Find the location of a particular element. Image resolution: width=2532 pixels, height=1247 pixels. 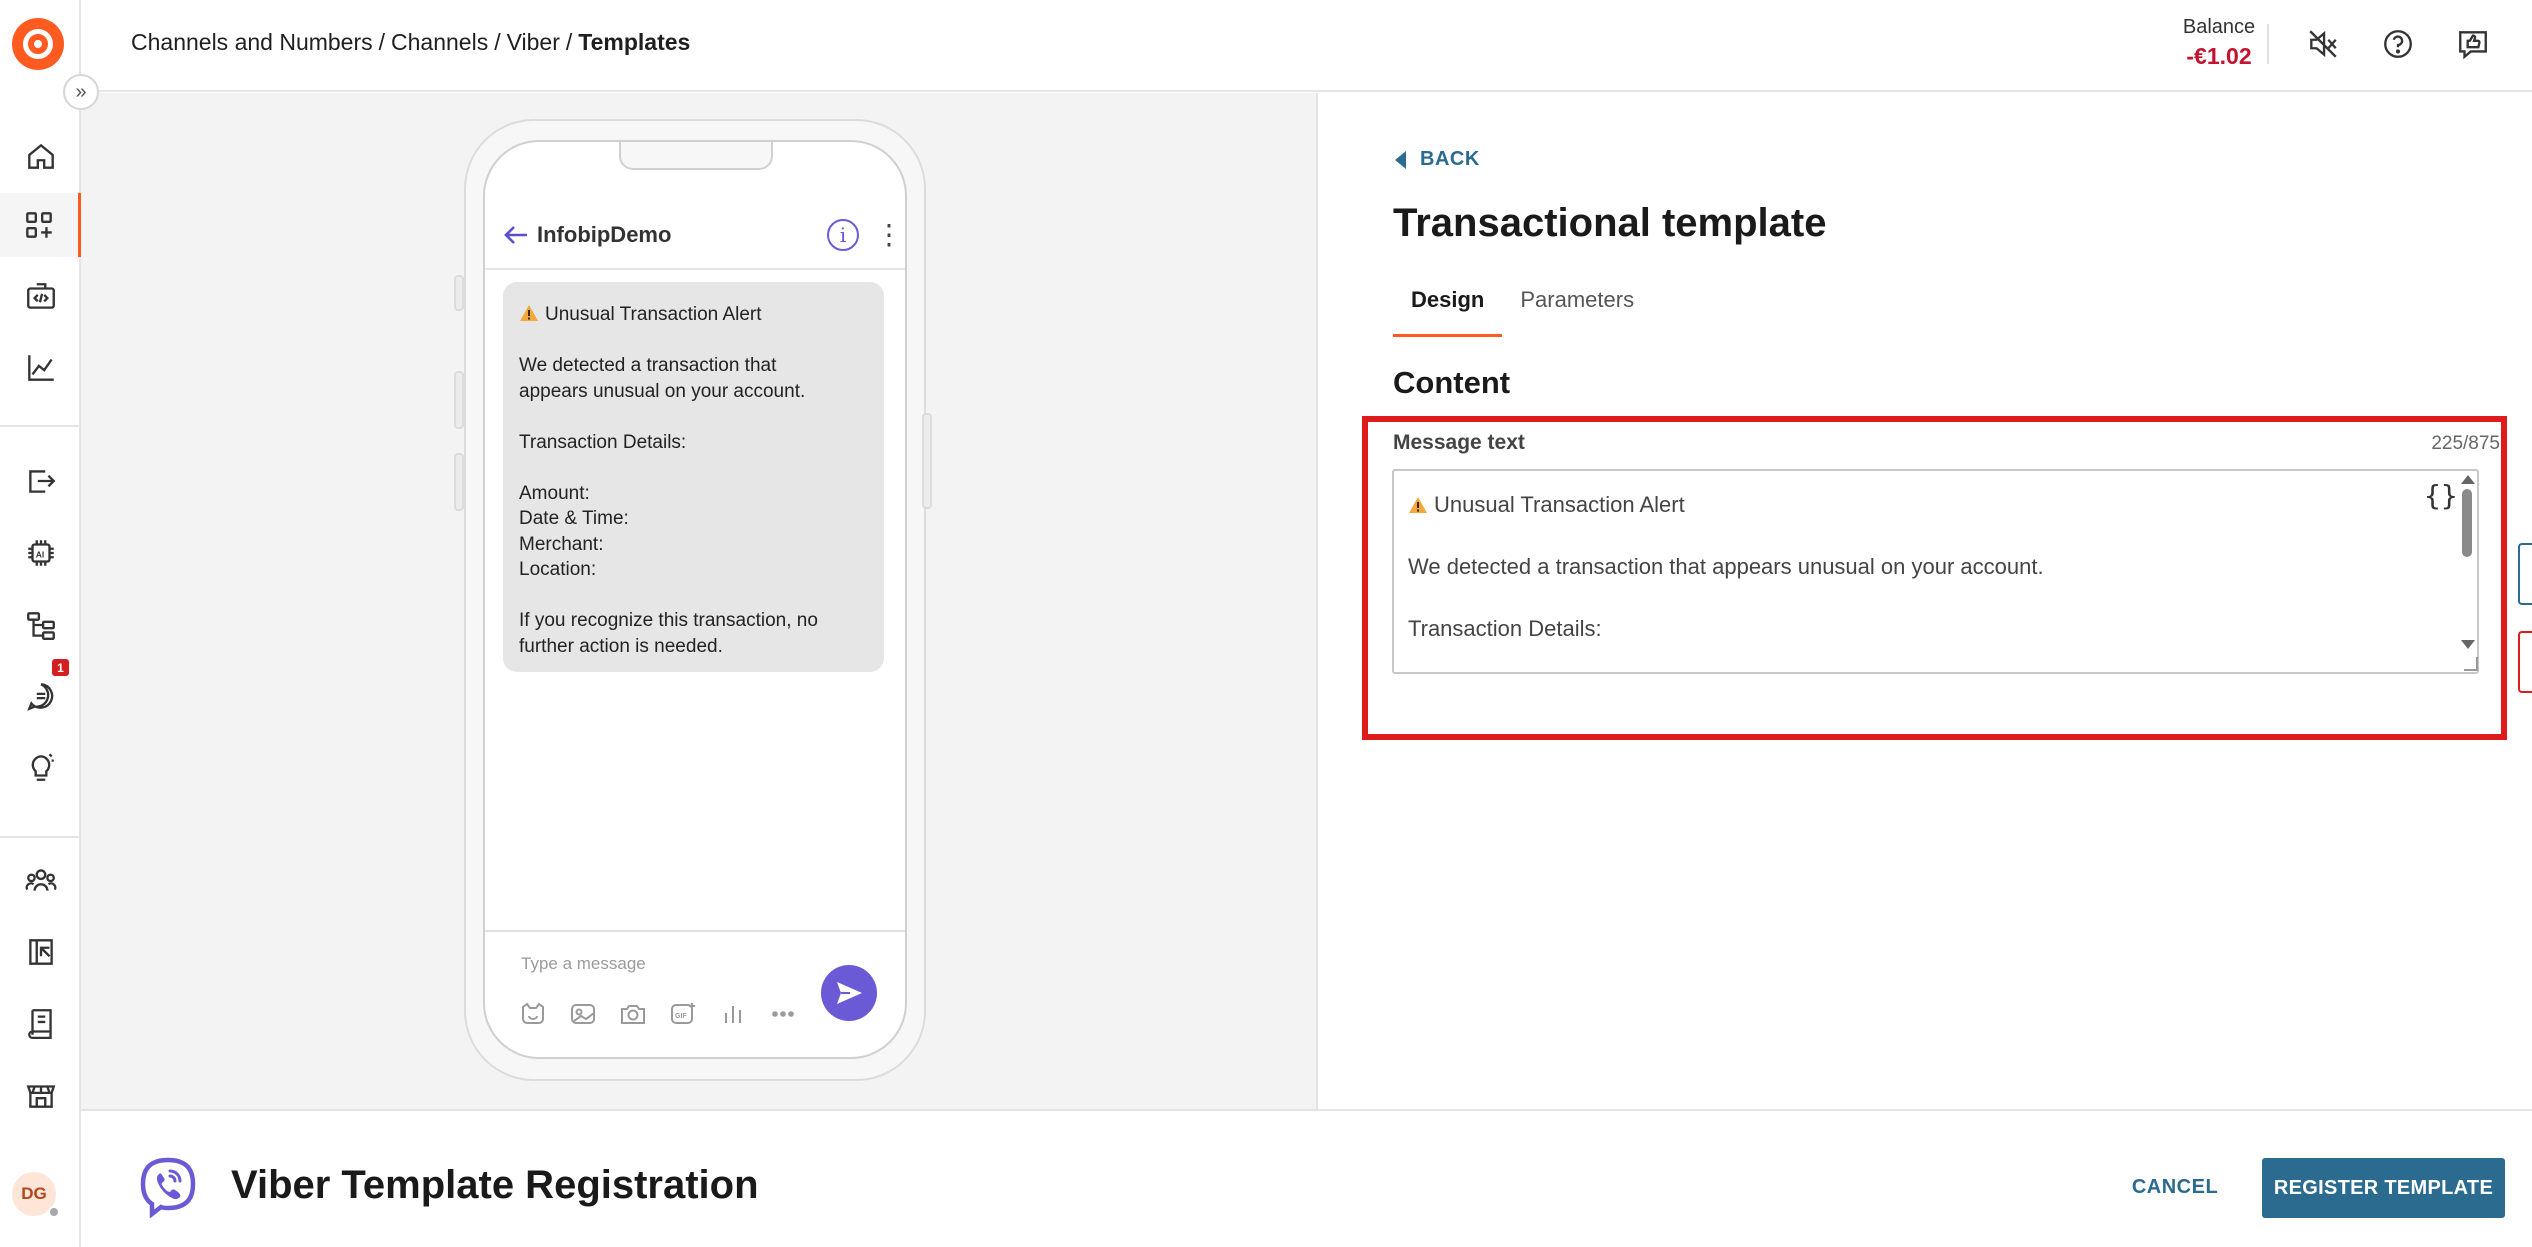

breadcrumb-channels: Channels is located at coordinates (439, 42).